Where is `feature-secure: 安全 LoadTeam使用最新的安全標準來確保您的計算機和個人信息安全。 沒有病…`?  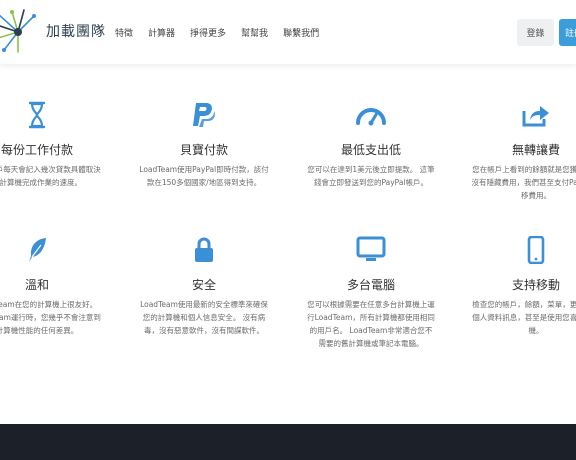 feature-secure: 安全 LoadTeam使用最新的安全標準來確保您的計算機和個人信息安全。 沒有病… is located at coordinates (204, 286).